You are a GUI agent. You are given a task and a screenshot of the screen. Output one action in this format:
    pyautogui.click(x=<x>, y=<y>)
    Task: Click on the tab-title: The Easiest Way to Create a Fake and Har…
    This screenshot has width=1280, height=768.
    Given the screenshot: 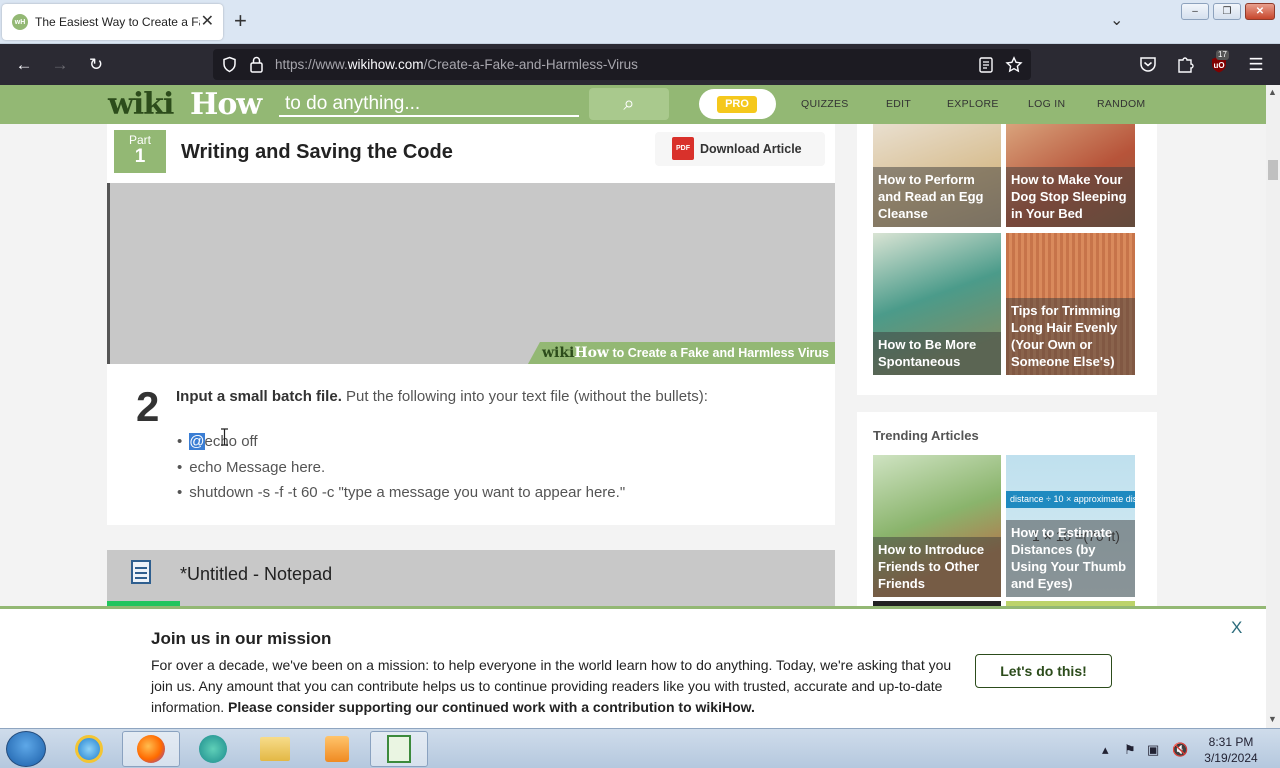 What is the action you would take?
    pyautogui.click(x=117, y=22)
    